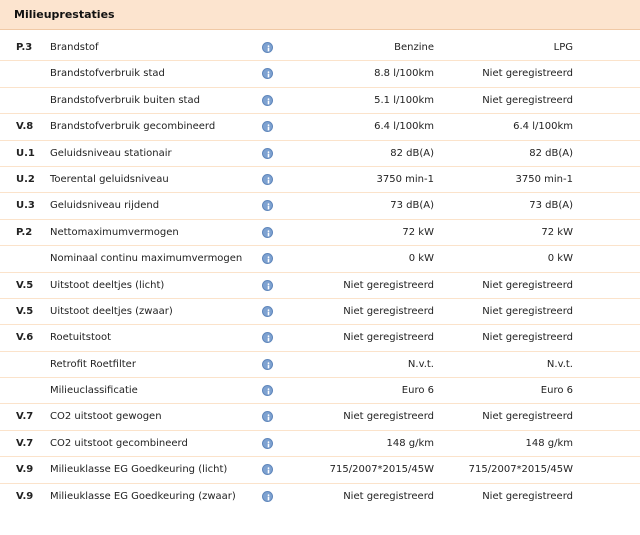 This screenshot has height=535, width=640. Describe the element at coordinates (114, 232) in the screenshot. I see `row-label: Nettomaximumvermogen` at that location.